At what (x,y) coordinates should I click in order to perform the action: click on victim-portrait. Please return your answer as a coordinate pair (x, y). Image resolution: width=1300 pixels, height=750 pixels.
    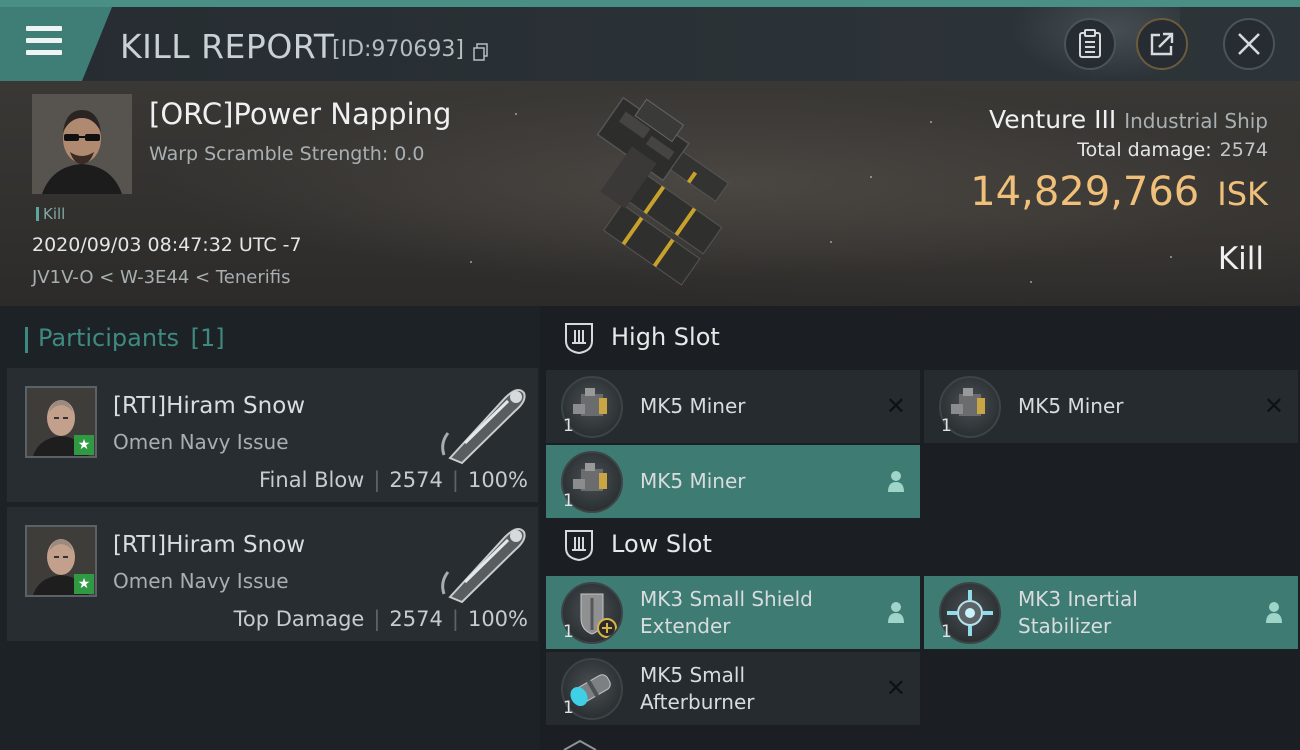
    Looking at the image, I should click on (82, 144).